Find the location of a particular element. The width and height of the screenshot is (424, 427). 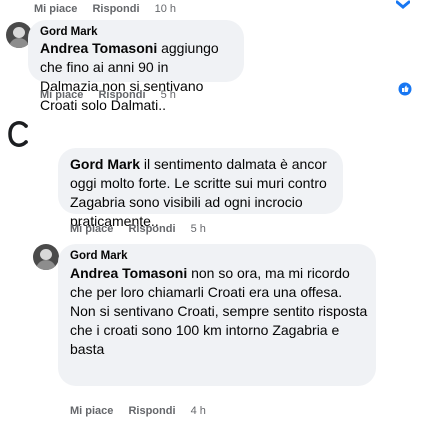

like-reaction-icon is located at coordinates (405, 89).